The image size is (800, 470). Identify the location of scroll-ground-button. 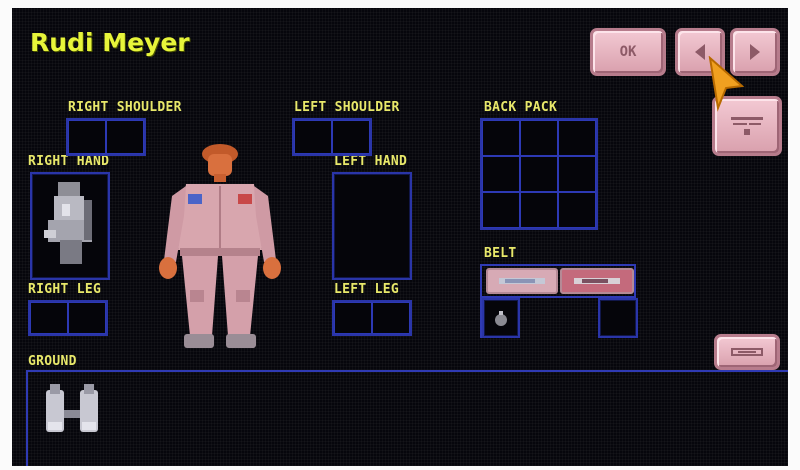
(747, 352).